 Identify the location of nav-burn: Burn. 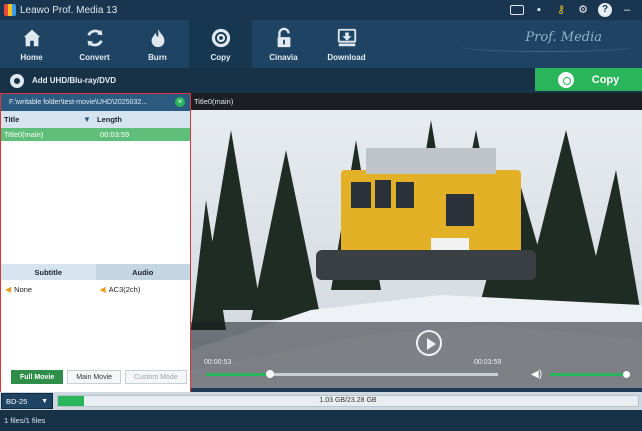
(157, 44).